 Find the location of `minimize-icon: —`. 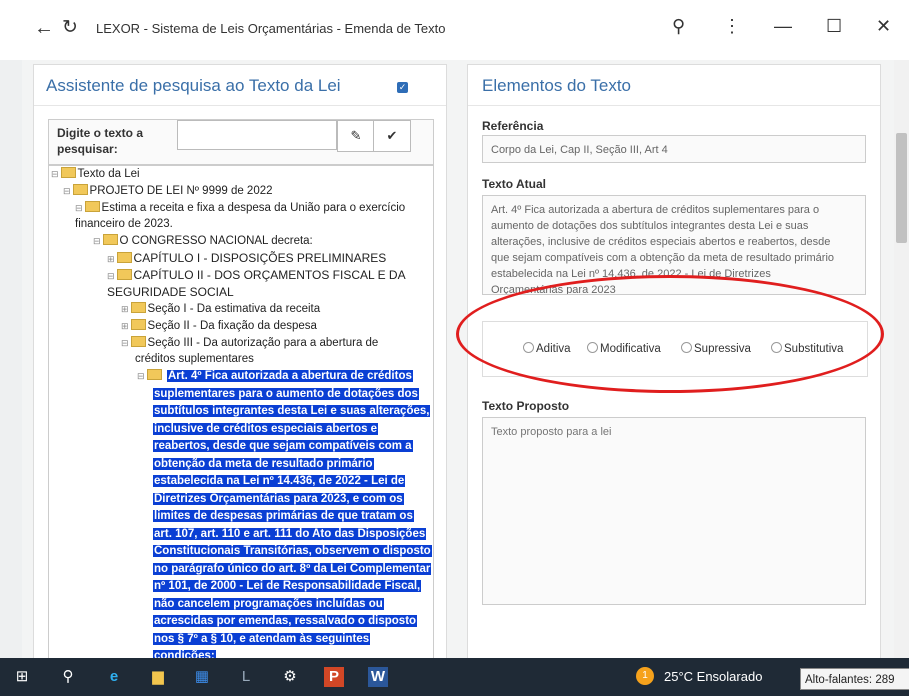

minimize-icon: — is located at coordinates (783, 26).